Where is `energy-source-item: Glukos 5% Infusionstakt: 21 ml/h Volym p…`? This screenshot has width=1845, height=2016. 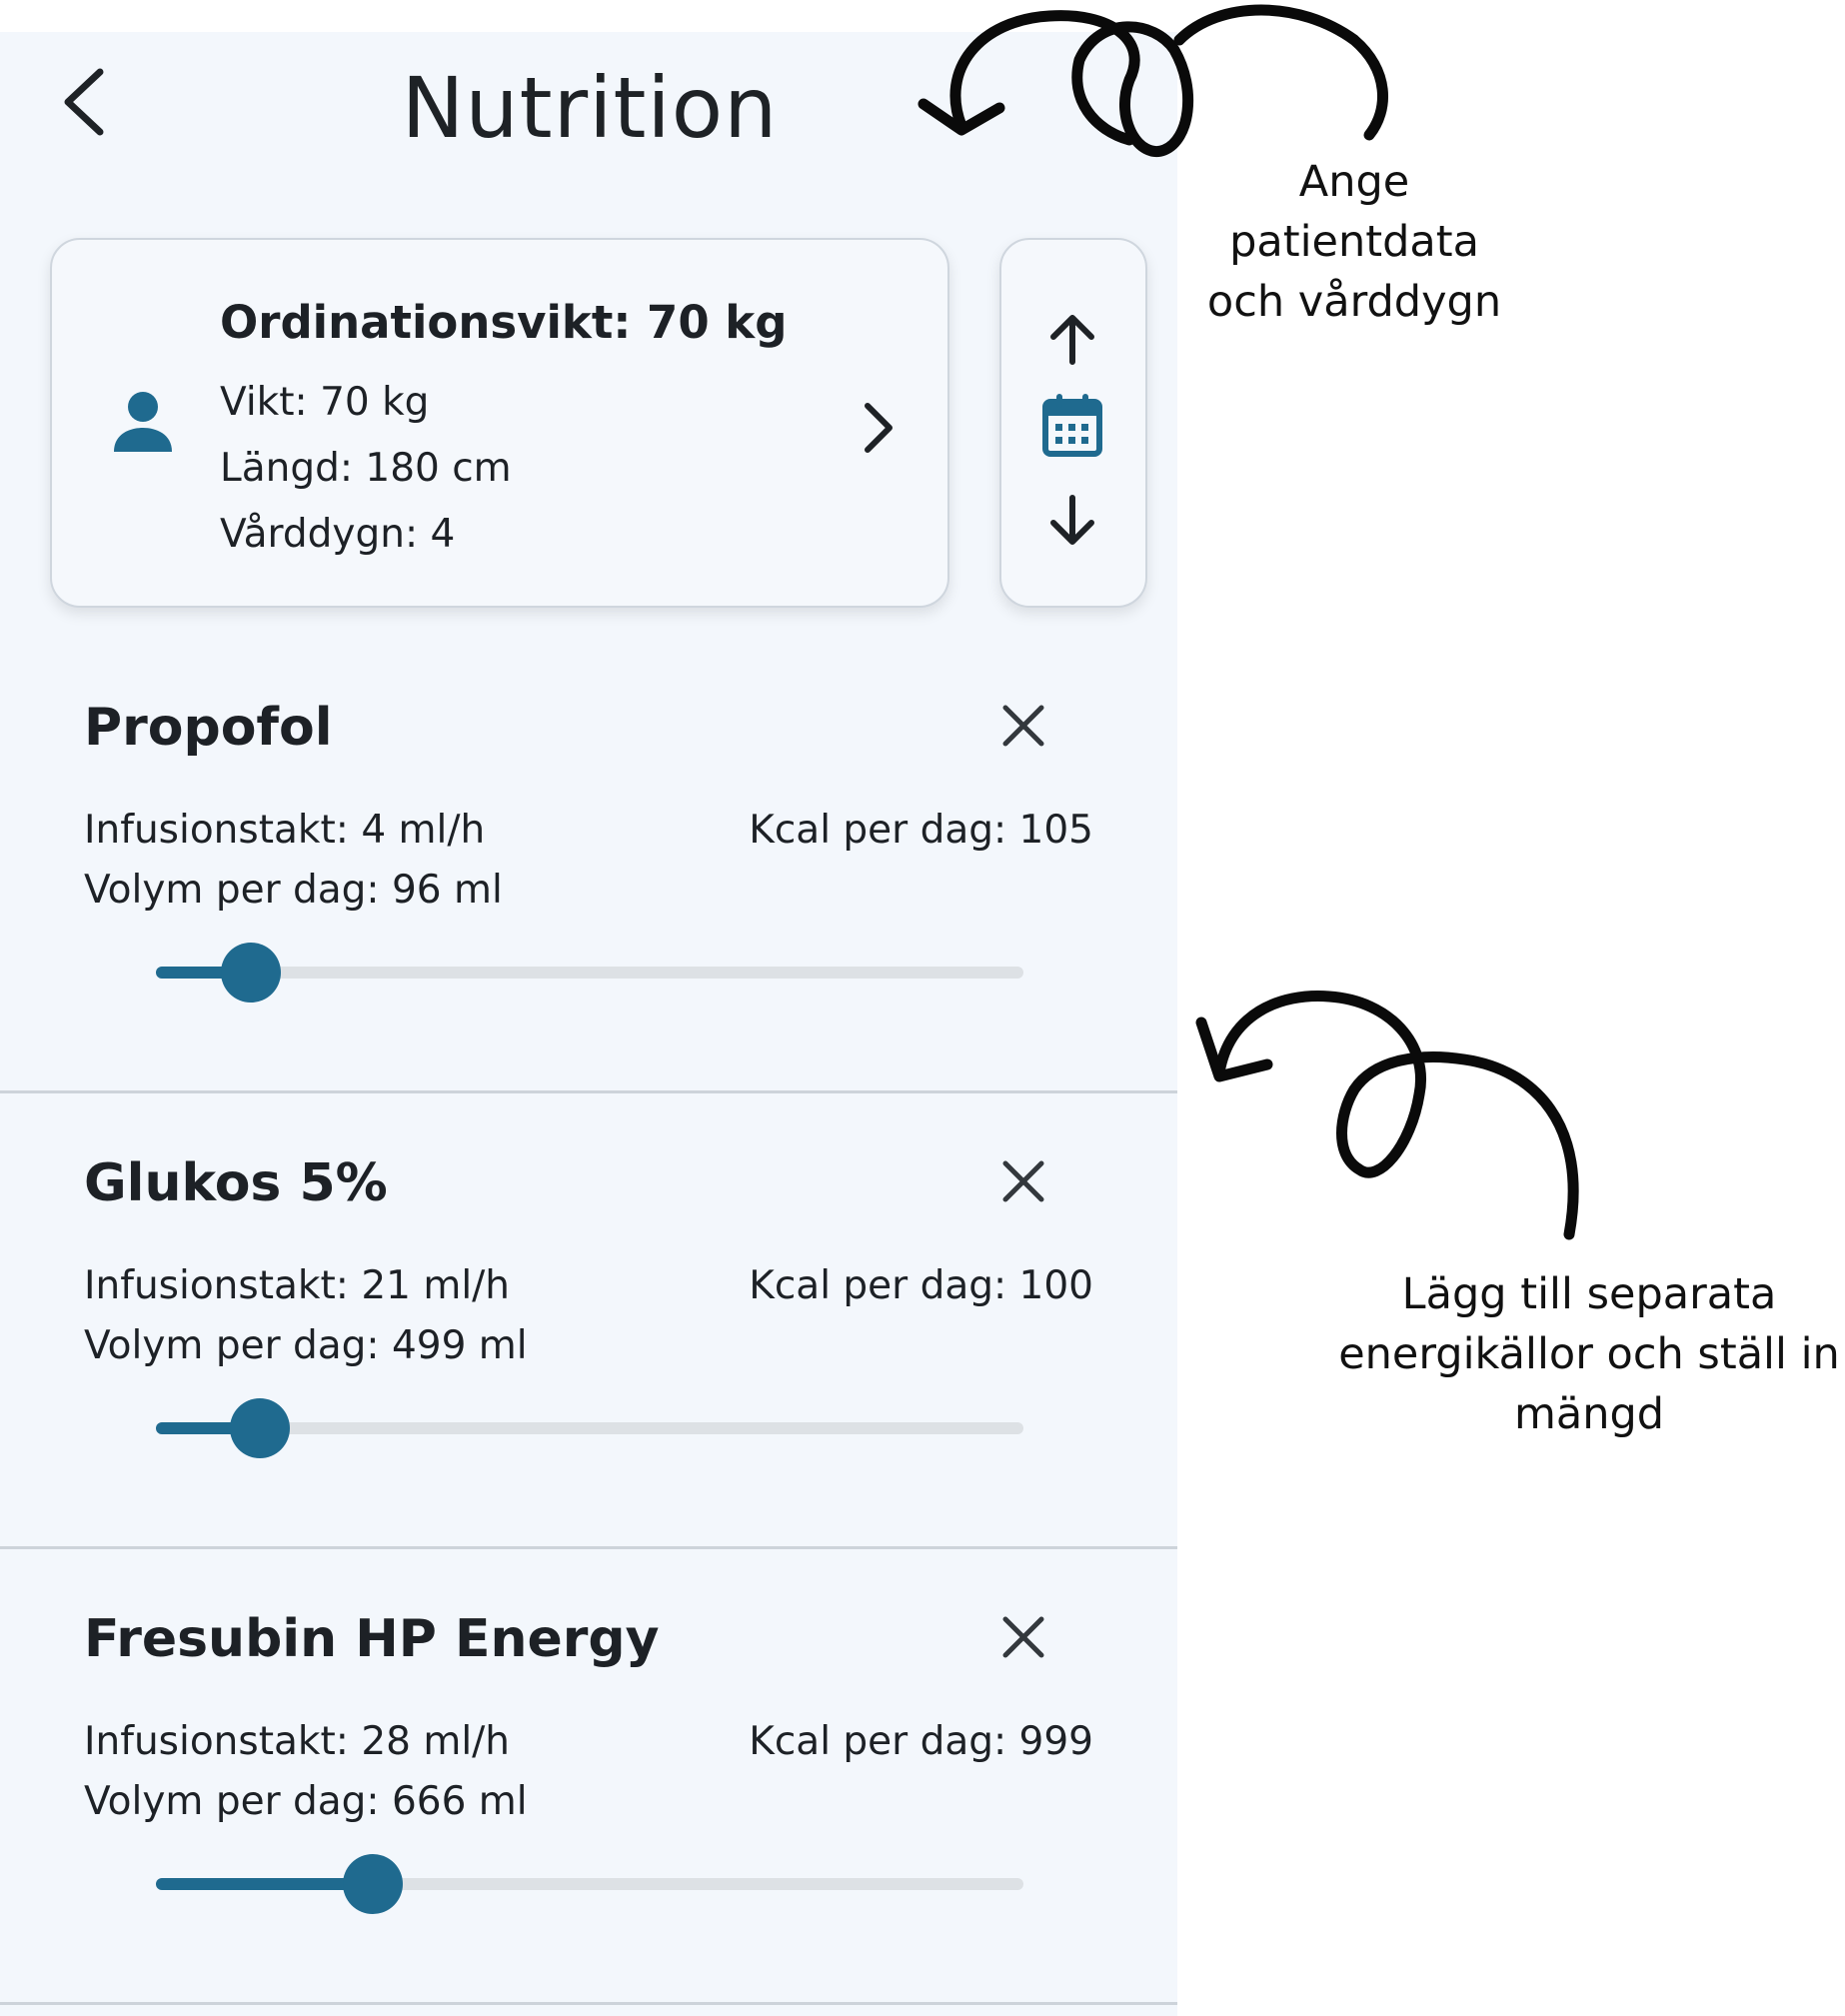 energy-source-item: Glukos 5% Infusionstakt: 21 ml/h Volym p… is located at coordinates (588, 1321).